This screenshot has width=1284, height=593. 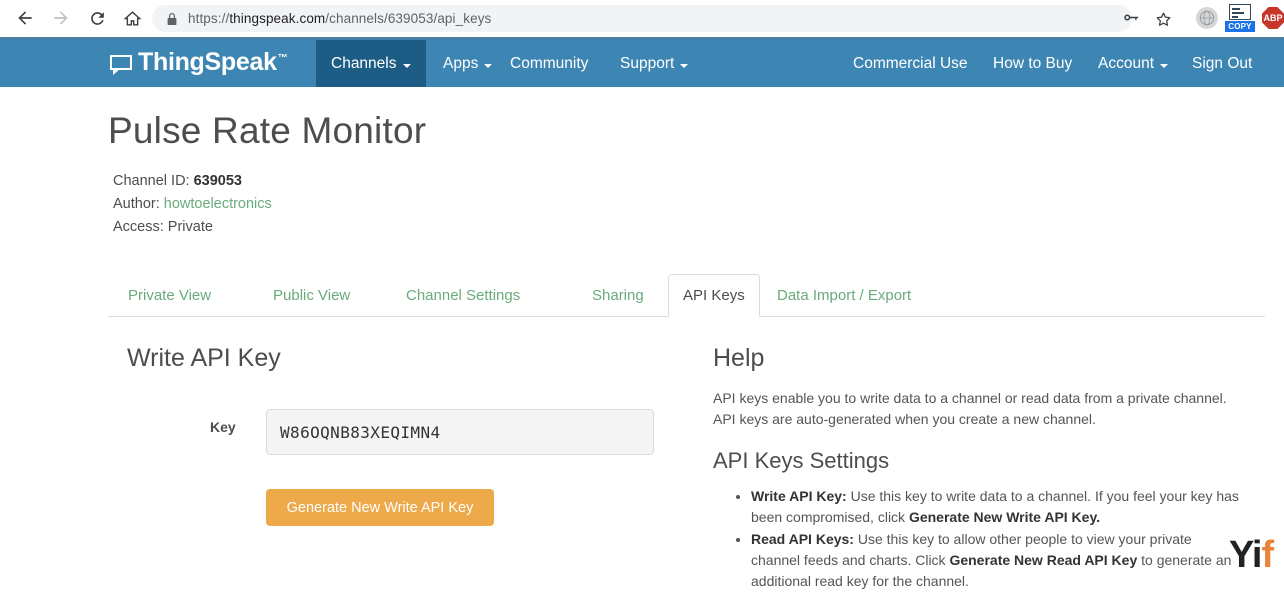 I want to click on tab-api-keys-label: API Keys, so click(x=714, y=295).